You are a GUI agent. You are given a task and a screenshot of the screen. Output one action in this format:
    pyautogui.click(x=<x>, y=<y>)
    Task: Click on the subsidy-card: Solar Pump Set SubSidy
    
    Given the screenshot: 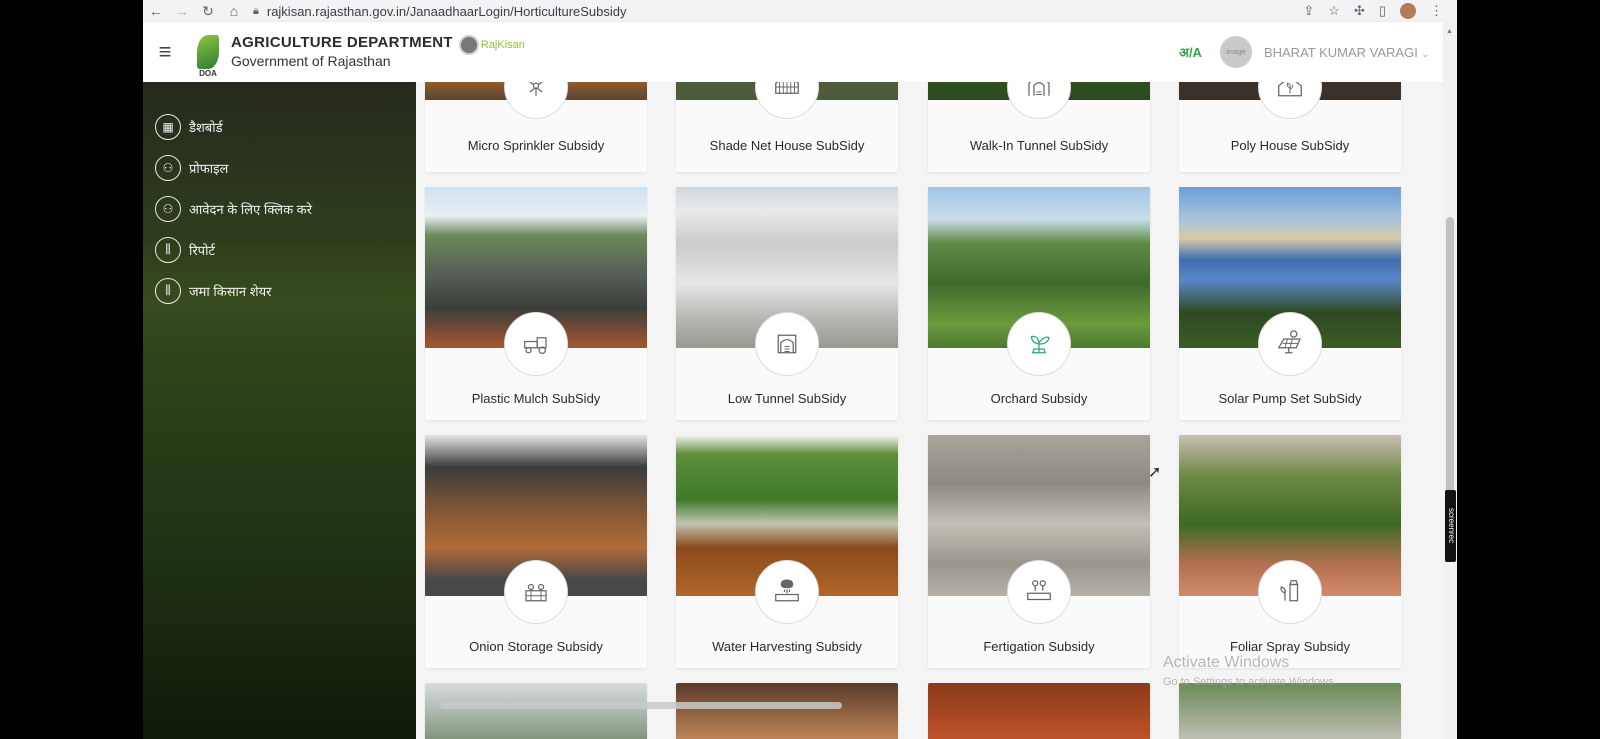 What is the action you would take?
    pyautogui.click(x=1290, y=303)
    